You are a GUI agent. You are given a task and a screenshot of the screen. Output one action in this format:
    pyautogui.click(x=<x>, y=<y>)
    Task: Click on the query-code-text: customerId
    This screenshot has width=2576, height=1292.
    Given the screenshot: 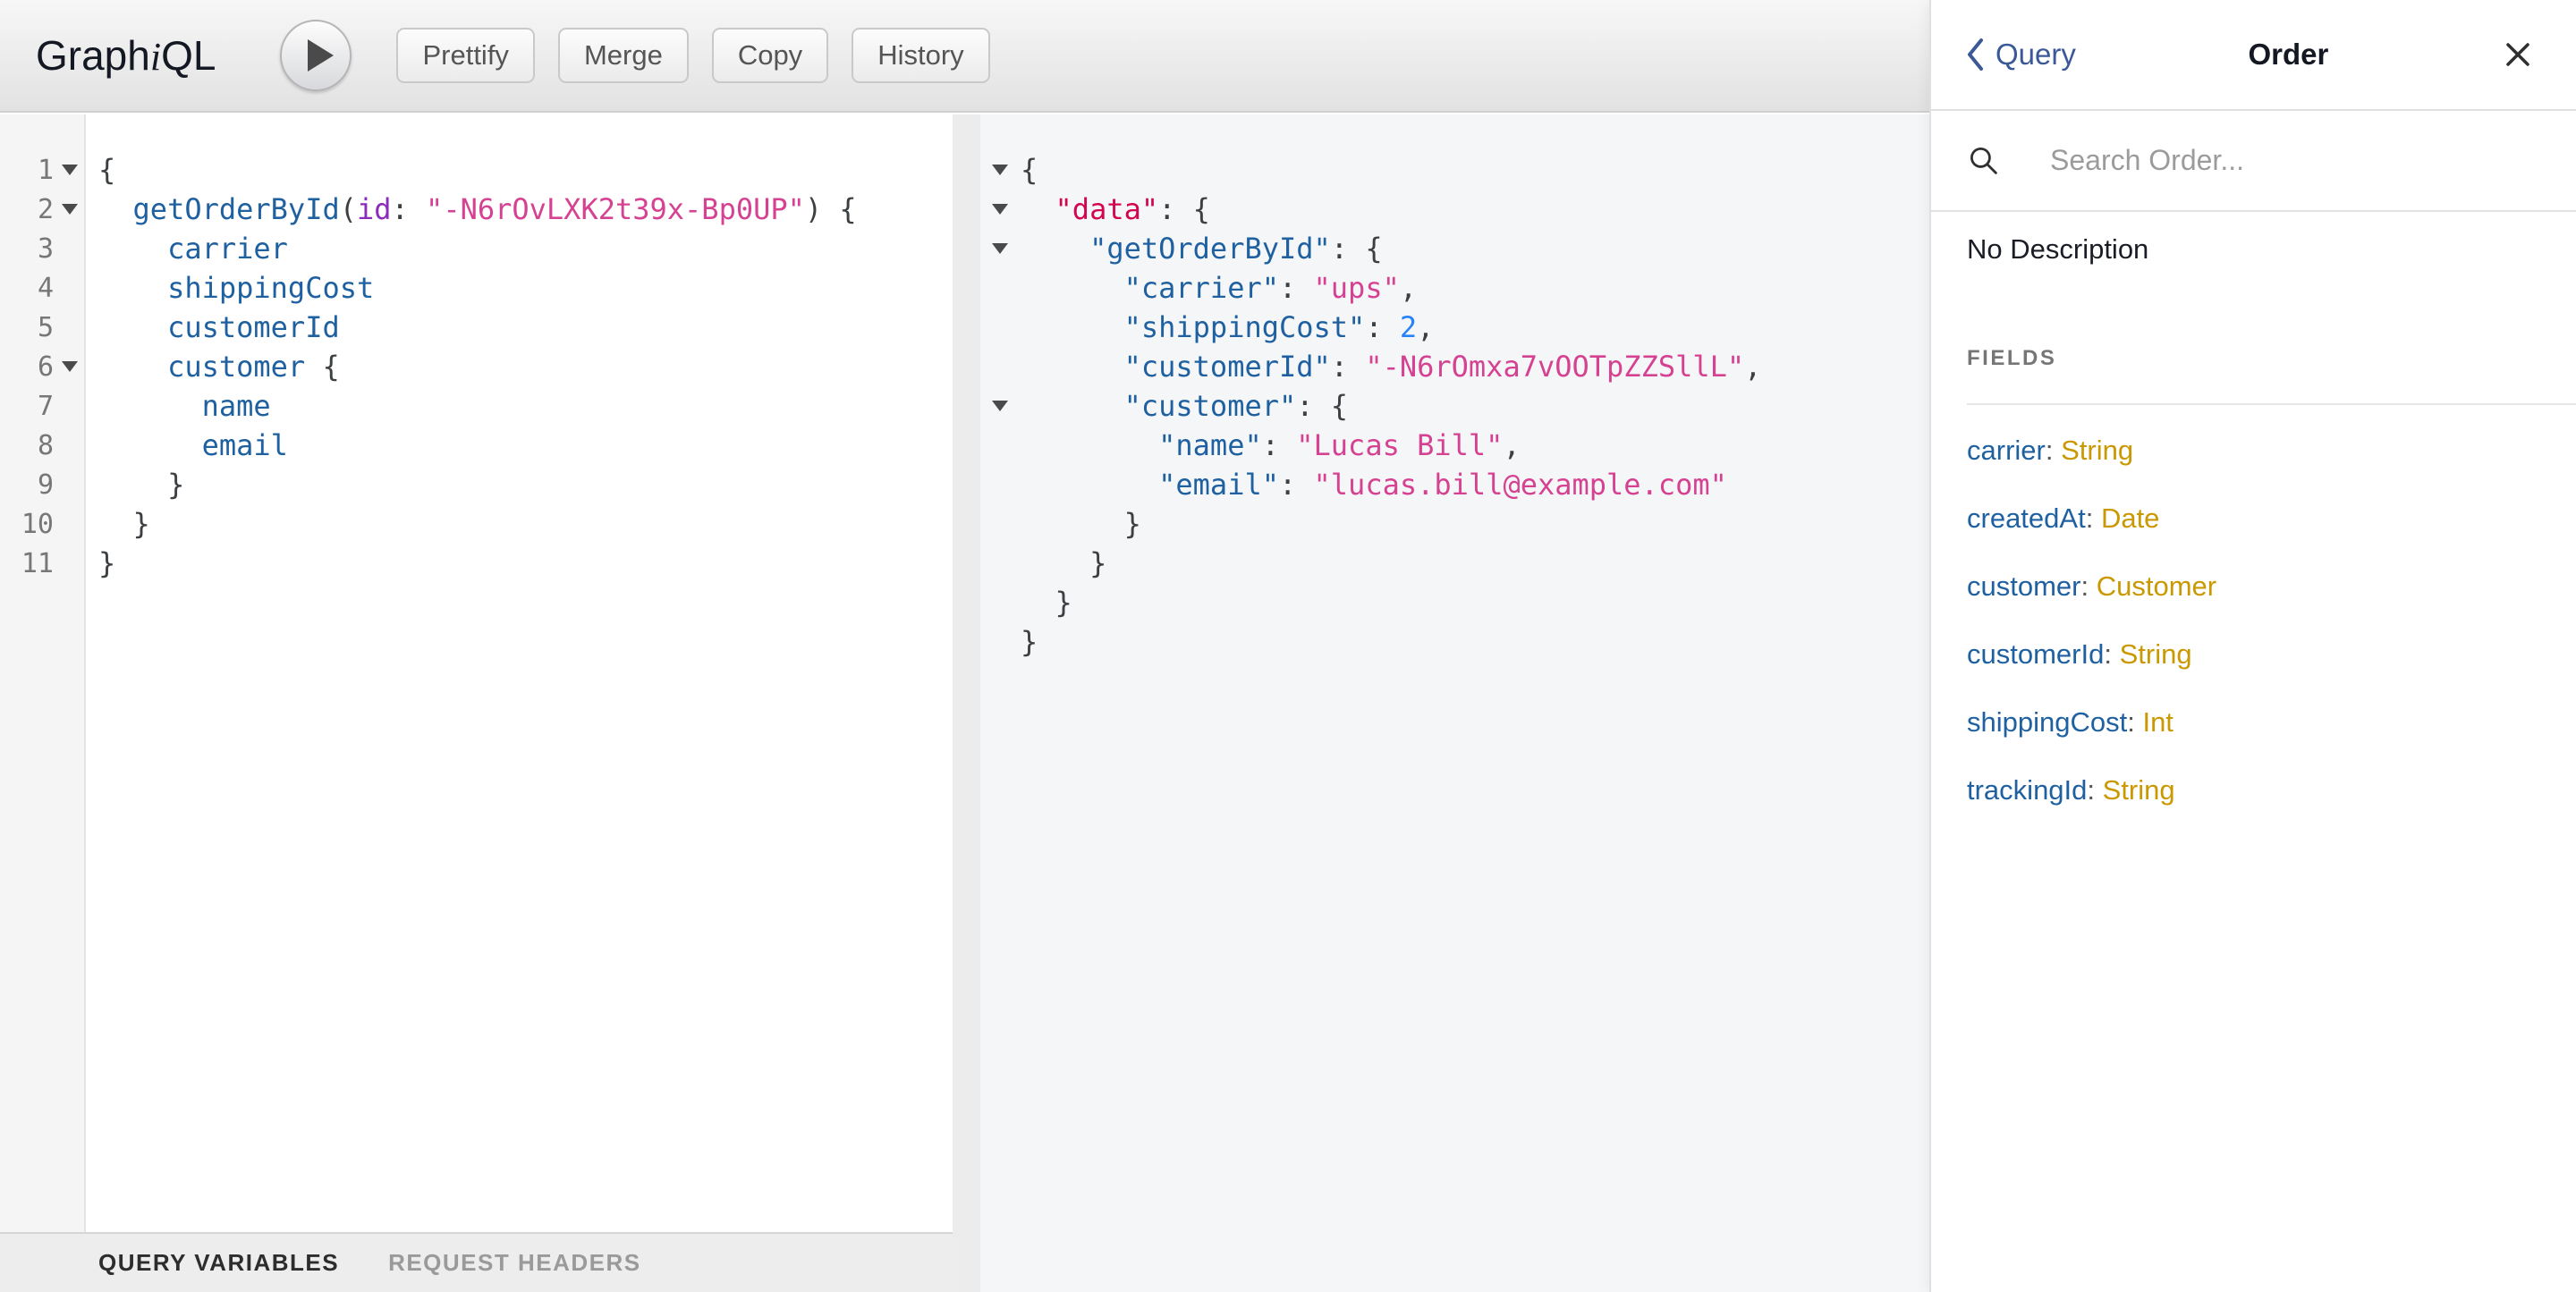 What is the action you would take?
    pyautogui.click(x=213, y=328)
    